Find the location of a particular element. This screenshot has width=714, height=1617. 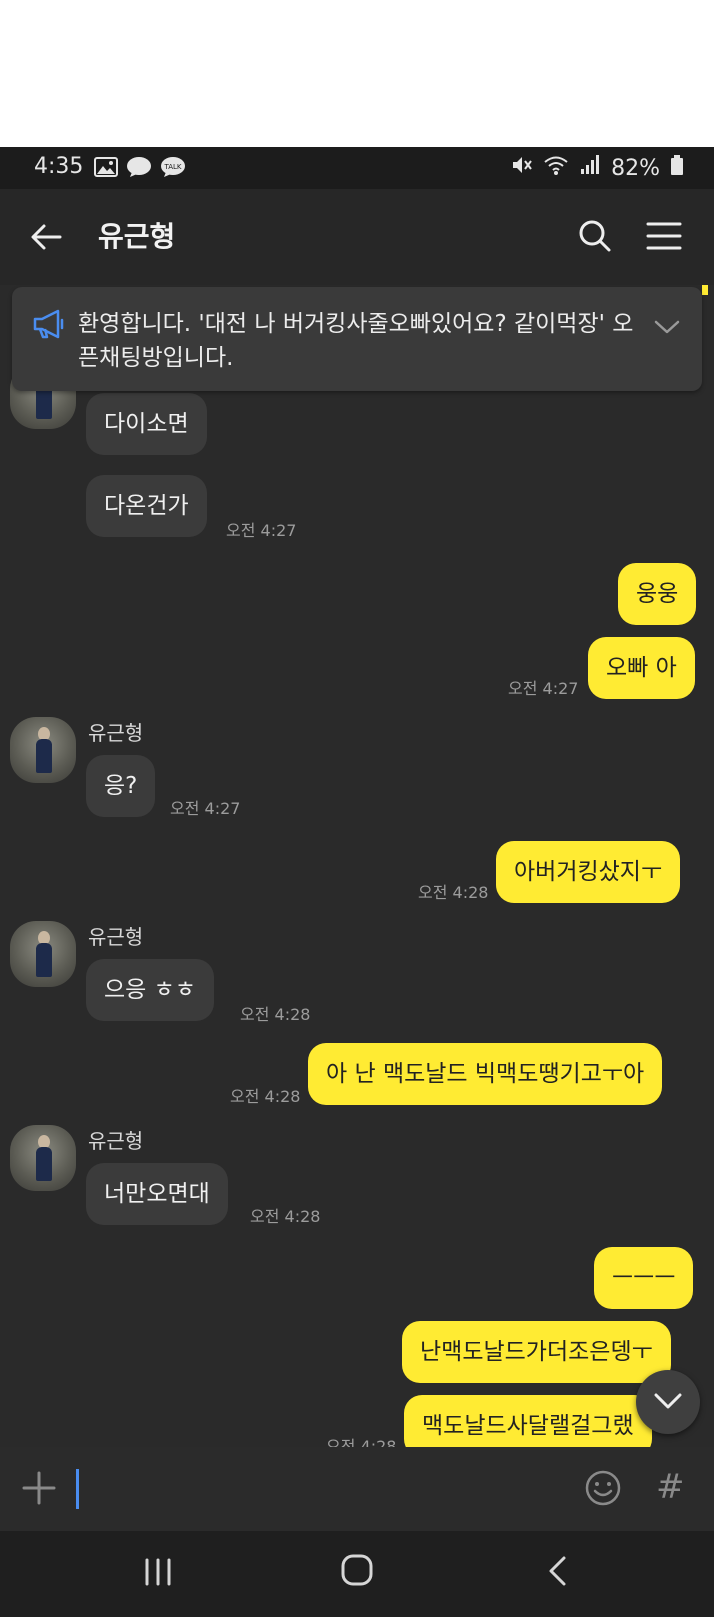

message-bubble: 난맥도날드가더조은뎅ㅜ is located at coordinates (536, 1352).